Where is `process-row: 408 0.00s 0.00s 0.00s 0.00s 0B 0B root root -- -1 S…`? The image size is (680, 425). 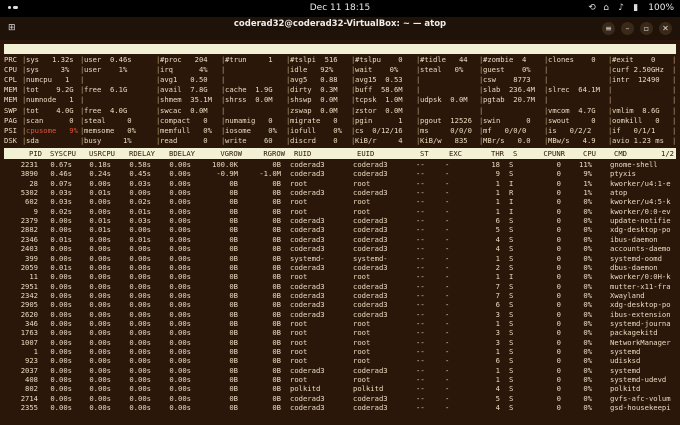 process-row: 408 0.00s 0.00s 0.00s 0.00s 0B 0B root root -- -1 S… is located at coordinates (340, 379).